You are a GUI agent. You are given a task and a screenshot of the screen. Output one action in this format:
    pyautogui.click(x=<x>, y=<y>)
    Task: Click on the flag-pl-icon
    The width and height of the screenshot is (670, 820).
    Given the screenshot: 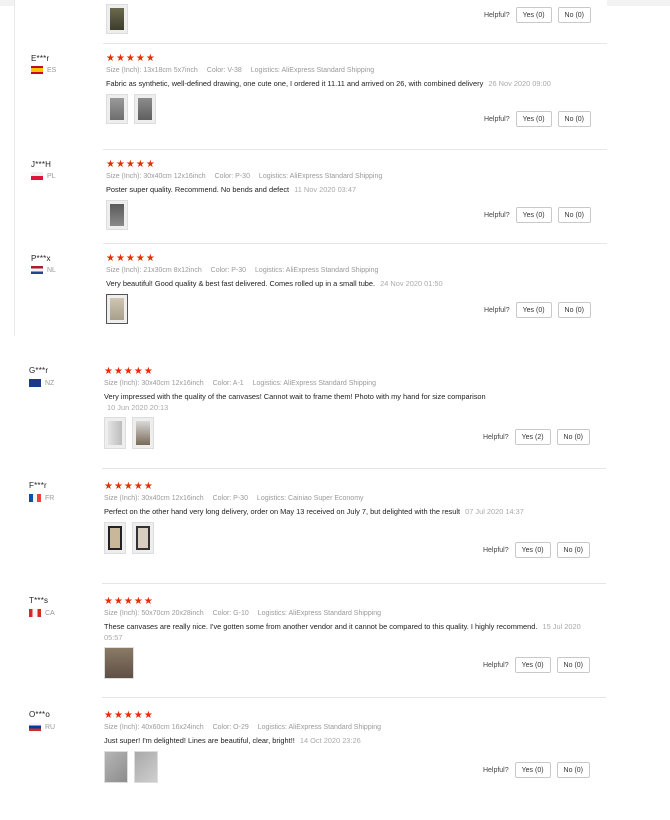 What is the action you would take?
    pyautogui.click(x=37, y=176)
    